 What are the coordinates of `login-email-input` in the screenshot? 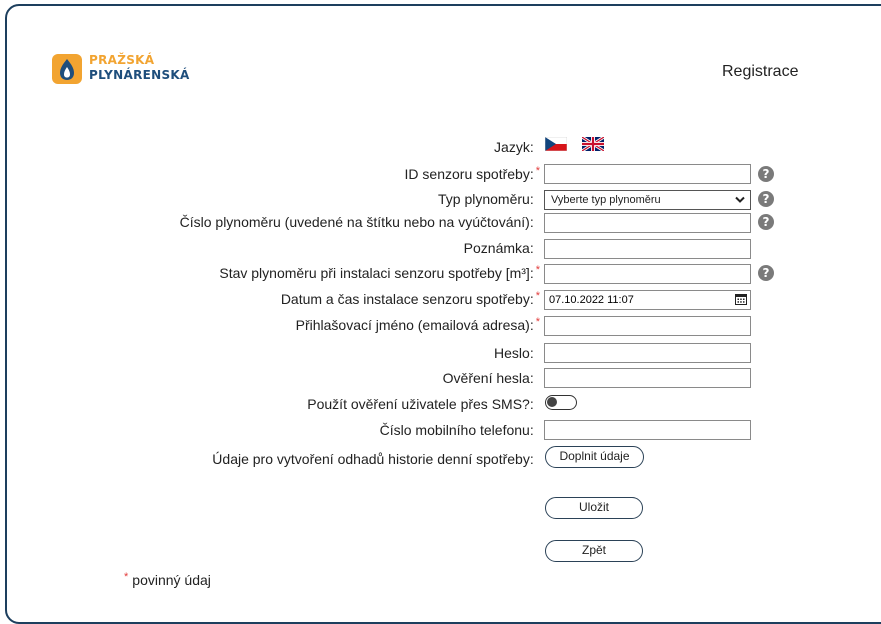 It's located at (647, 326).